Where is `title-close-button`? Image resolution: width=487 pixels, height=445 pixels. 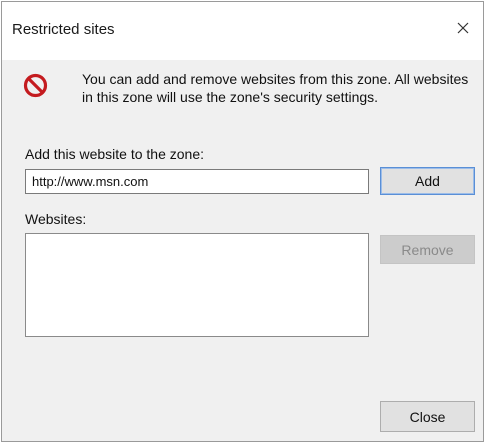 title-close-button is located at coordinates (463, 28).